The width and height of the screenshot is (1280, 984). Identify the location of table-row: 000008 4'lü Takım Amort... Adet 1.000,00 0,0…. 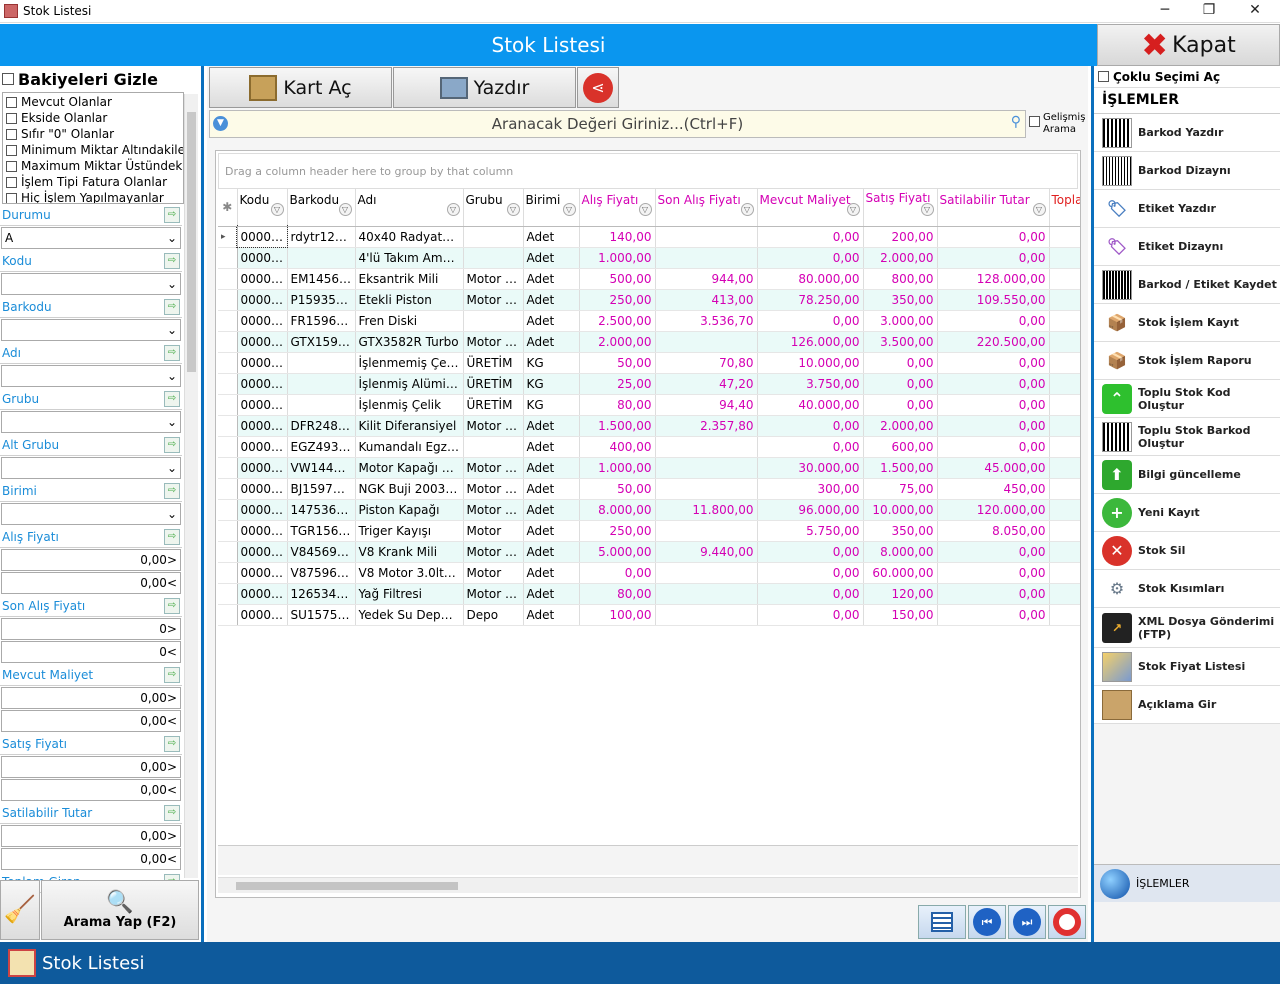
(649, 258).